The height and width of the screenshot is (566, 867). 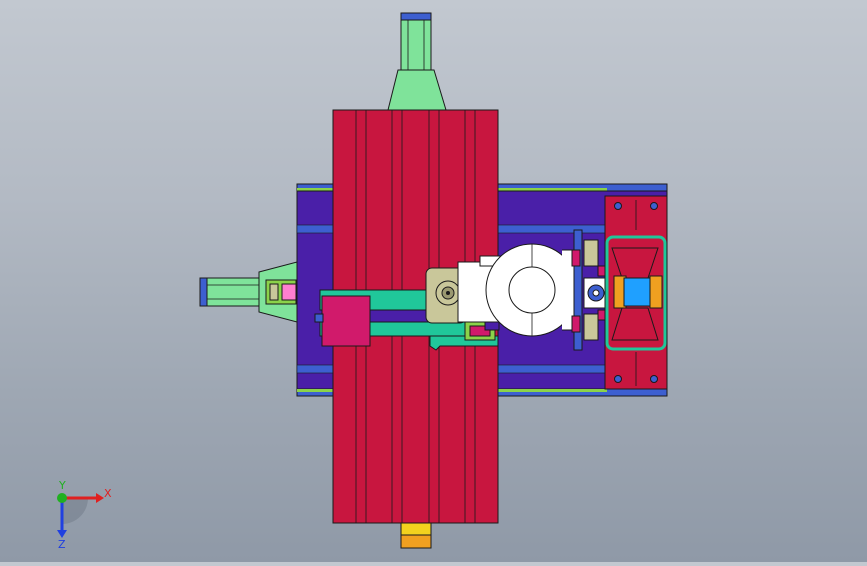 What do you see at coordinates (62, 534) in the screenshot?
I see `z-axis-arrow` at bounding box center [62, 534].